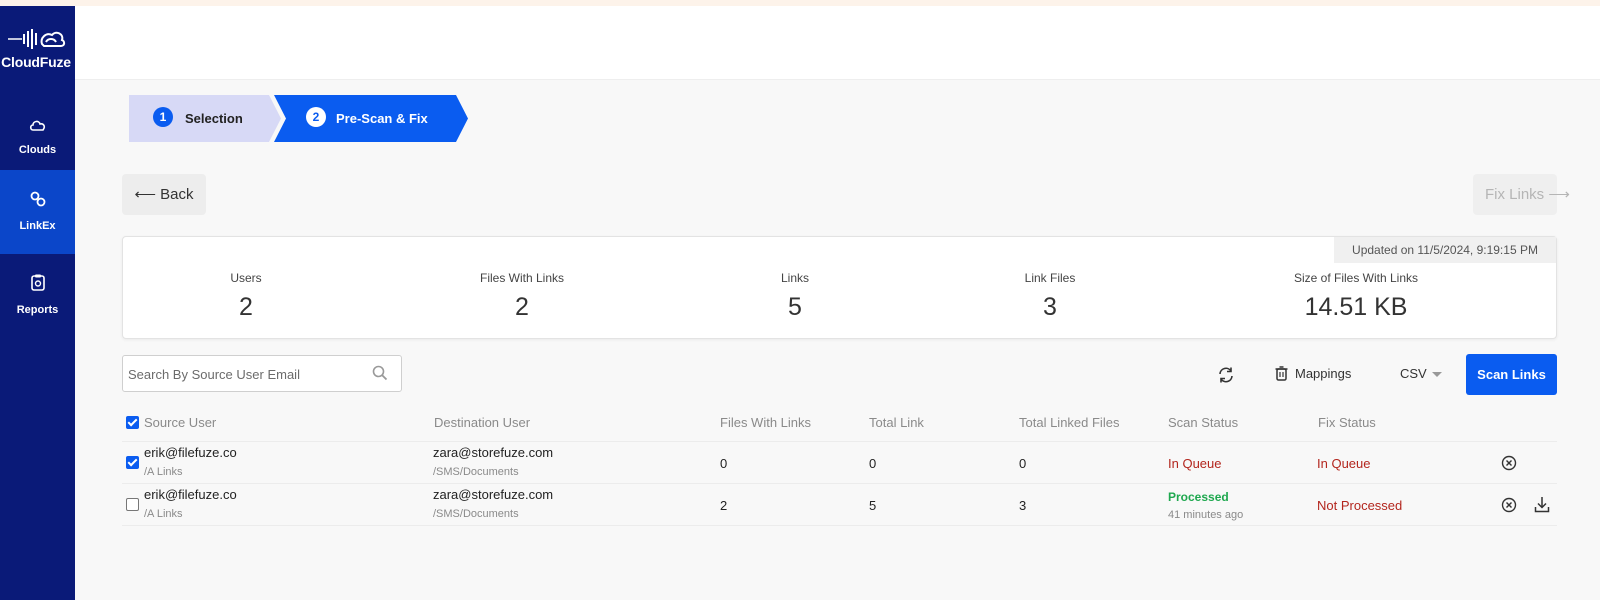 The image size is (1600, 600). Describe the element at coordinates (873, 463) in the screenshot. I see `total-link-value: 0` at that location.